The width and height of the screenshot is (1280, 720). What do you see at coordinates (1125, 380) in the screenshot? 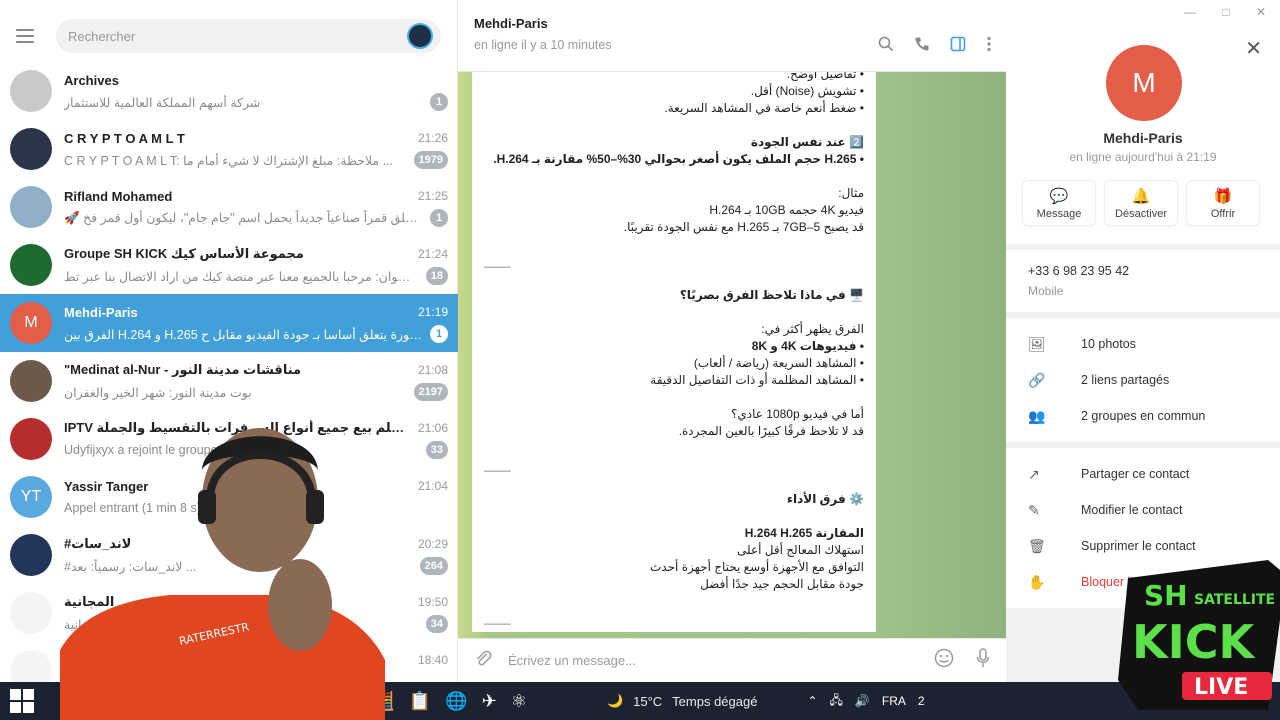
I see `row-label: 2 liens partagés` at bounding box center [1125, 380].